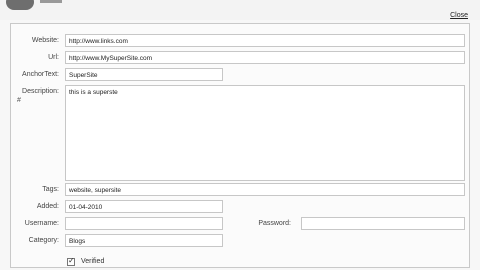 This screenshot has height=270, width=480. What do you see at coordinates (274, 223) in the screenshot?
I see `password-label: Password:` at bounding box center [274, 223].